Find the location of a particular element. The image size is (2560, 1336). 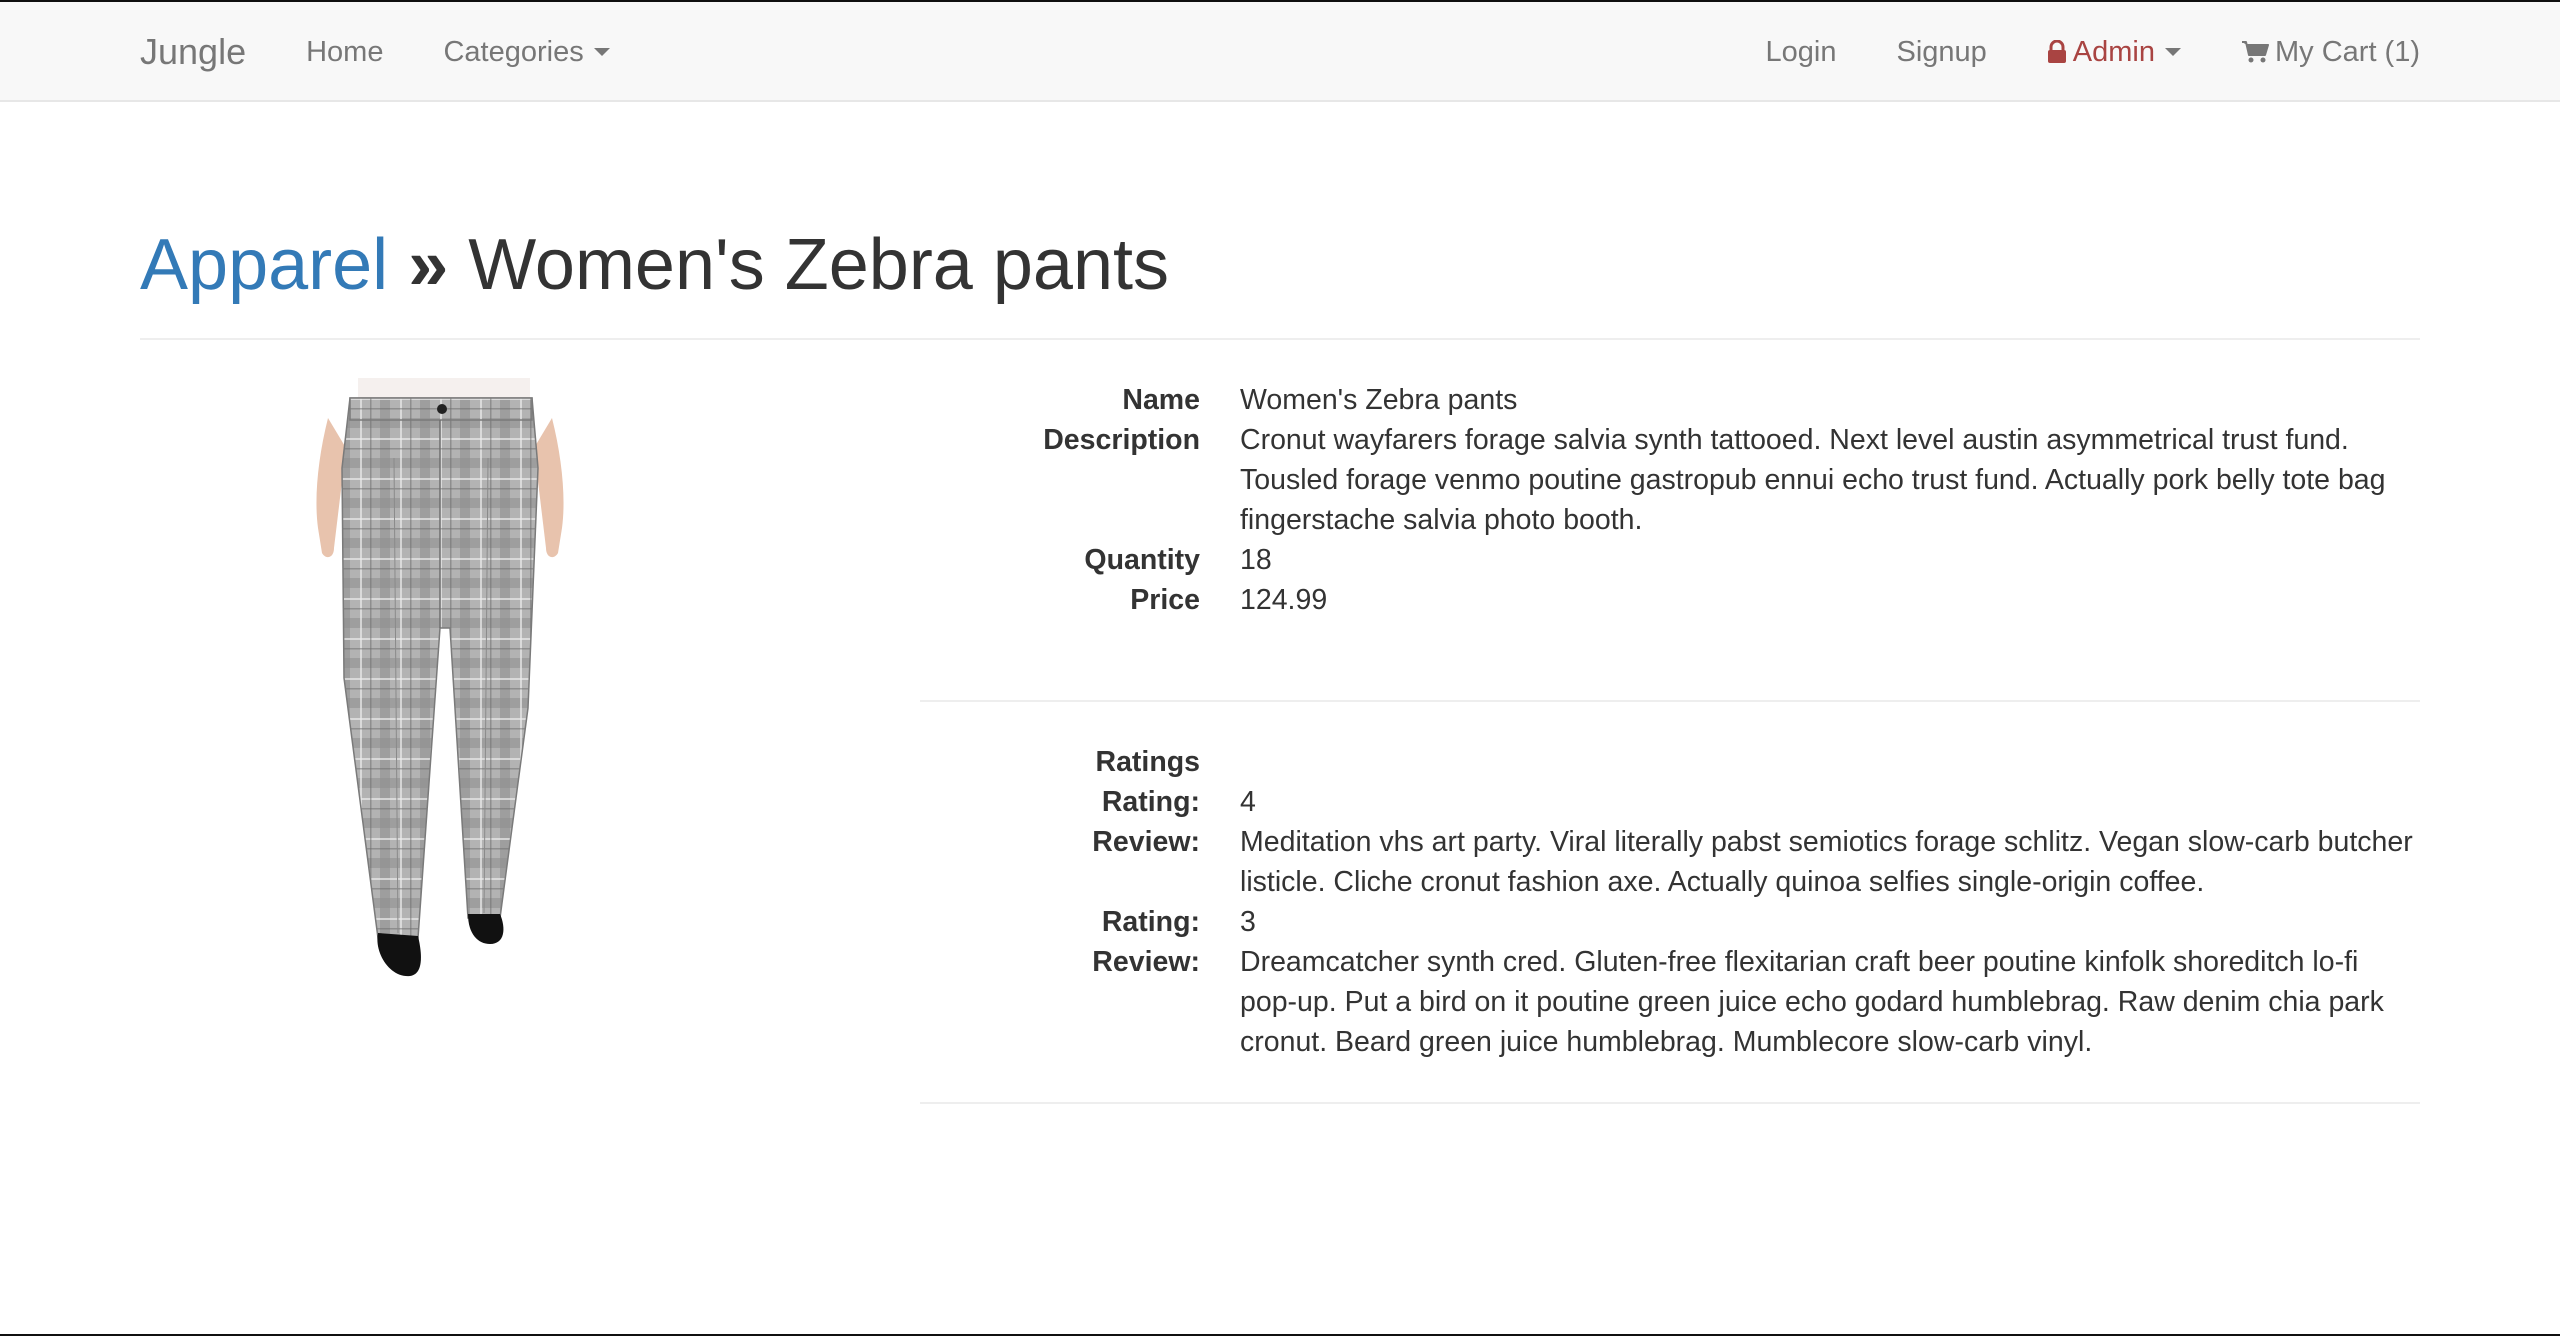

nav-home: Home is located at coordinates (344, 52).